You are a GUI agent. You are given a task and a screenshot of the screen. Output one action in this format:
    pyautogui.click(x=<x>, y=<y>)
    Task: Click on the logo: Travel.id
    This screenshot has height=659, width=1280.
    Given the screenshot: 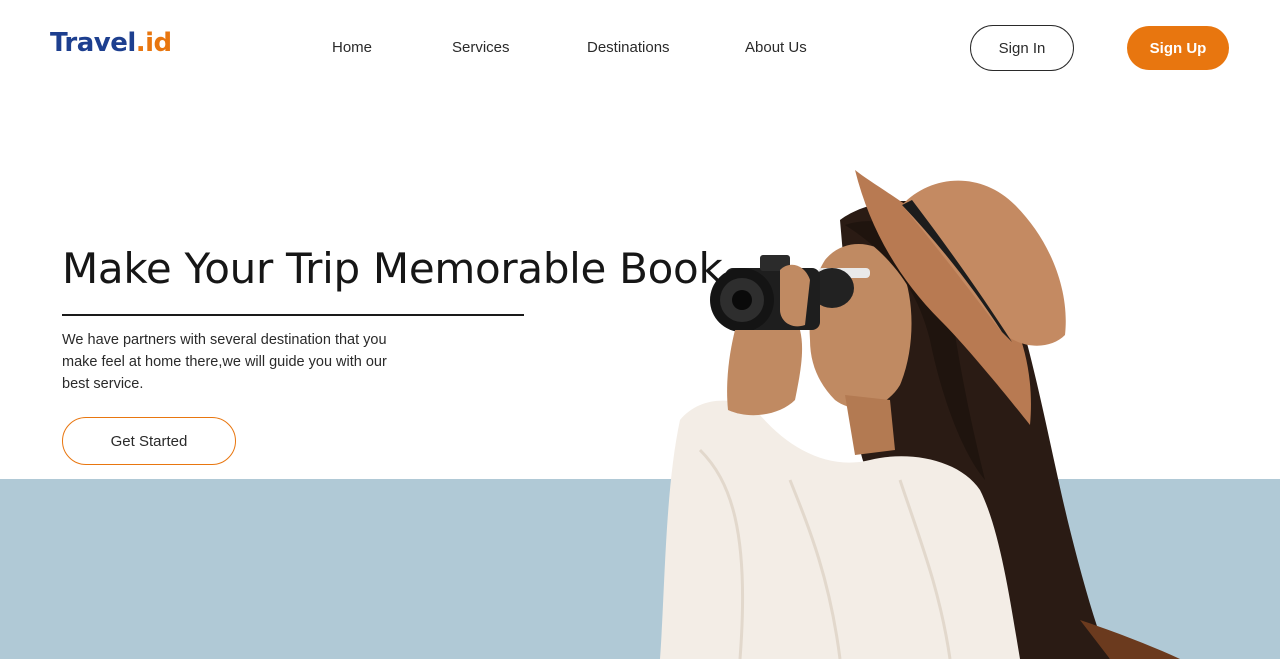 What is the action you would take?
    pyautogui.click(x=111, y=43)
    